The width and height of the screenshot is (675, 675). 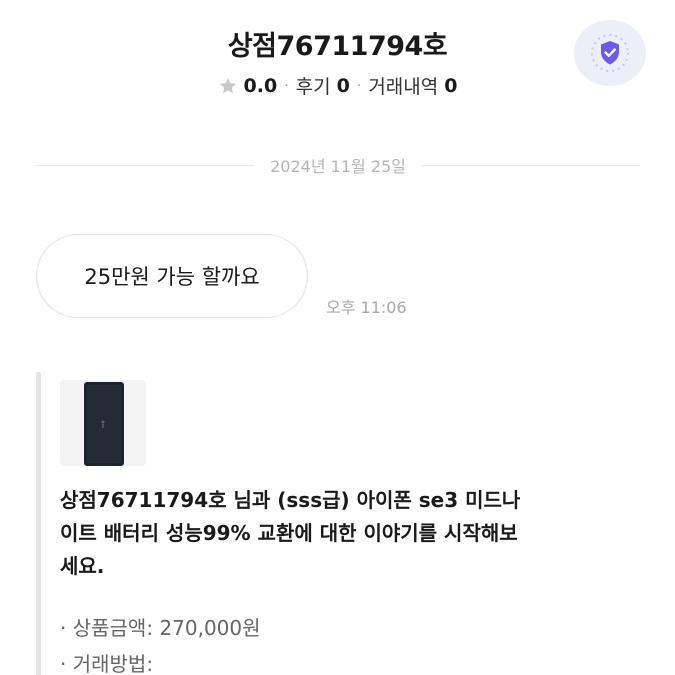 I want to click on price-value: 270,000원, so click(x=210, y=628).